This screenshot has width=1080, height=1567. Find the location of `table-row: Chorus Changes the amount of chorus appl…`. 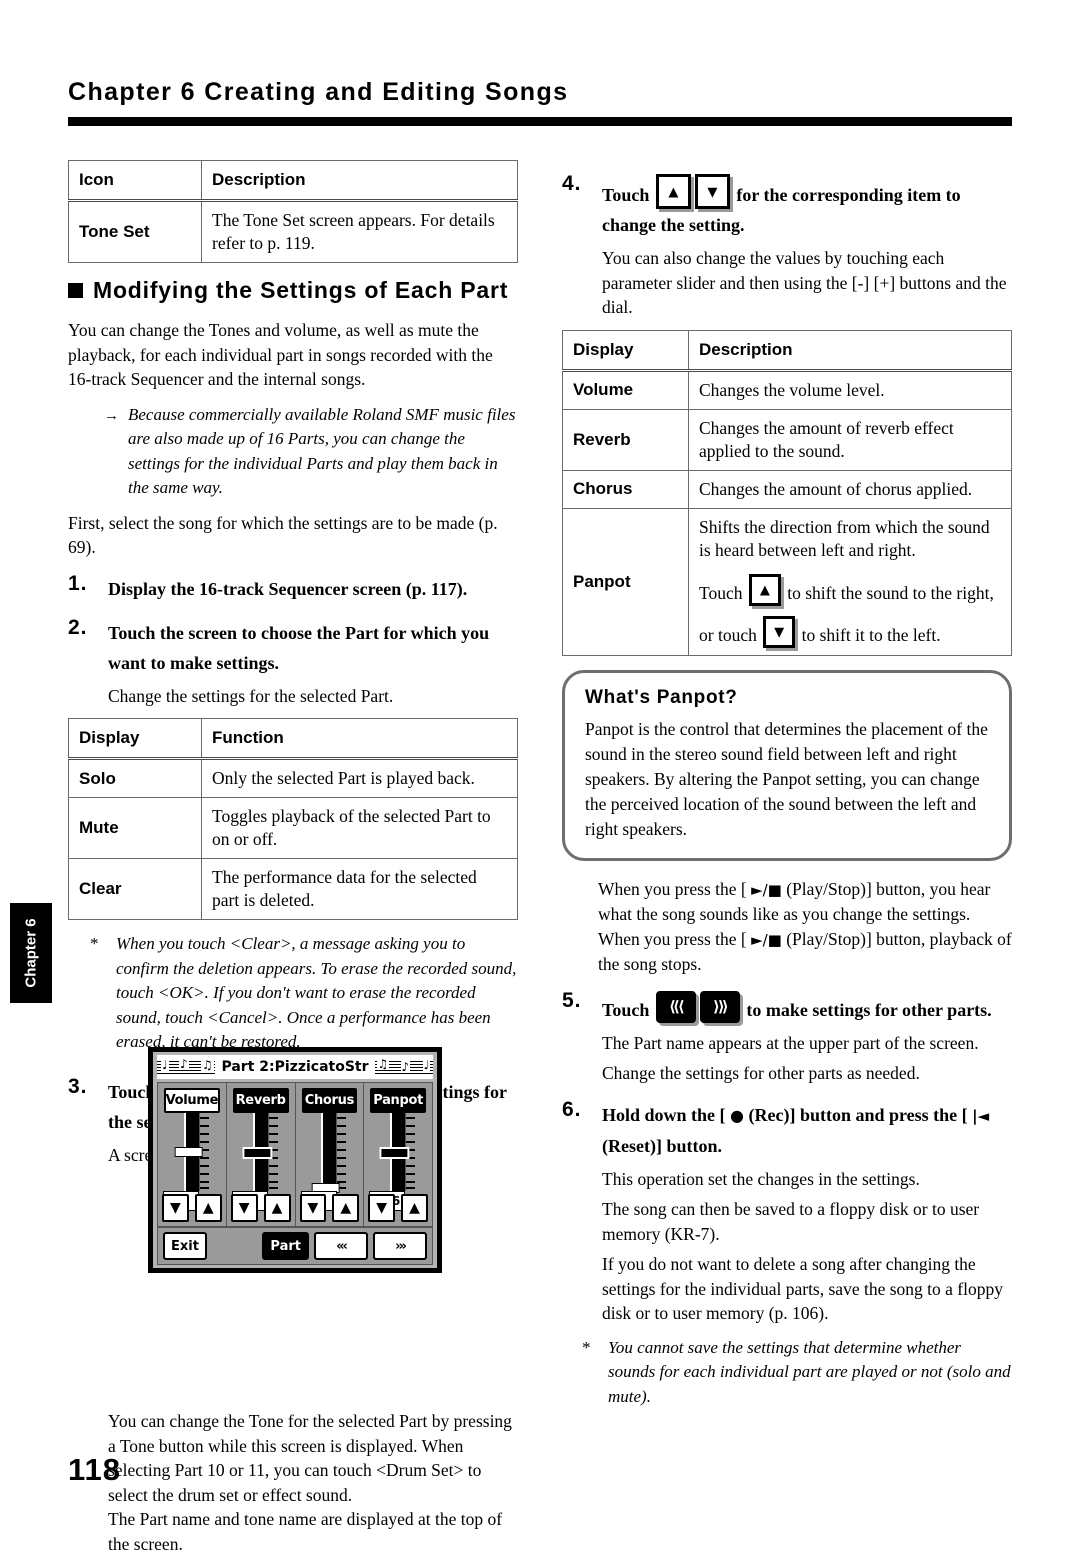

table-row: Chorus Changes the amount of chorus appl… is located at coordinates (787, 489).